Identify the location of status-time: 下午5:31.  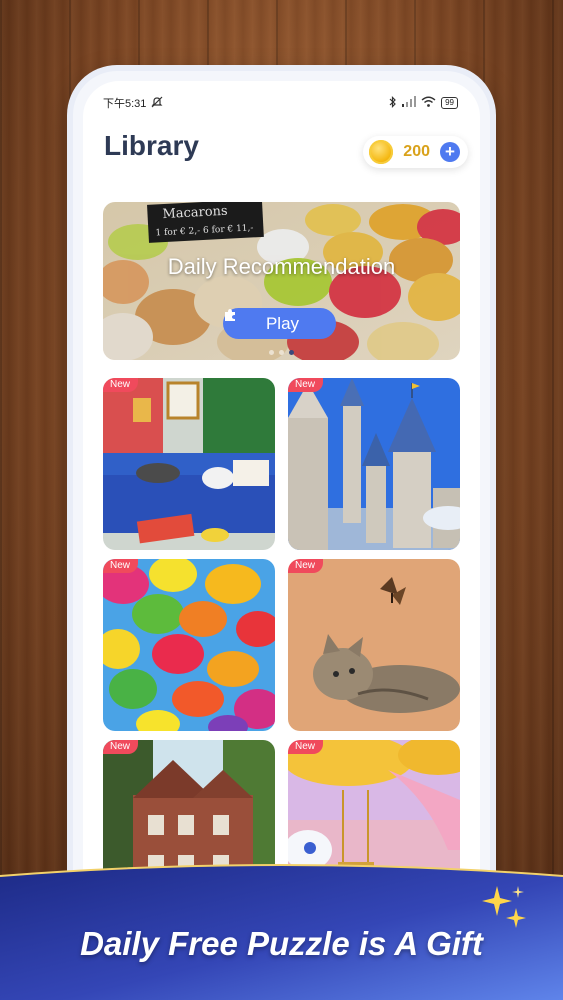
(125, 104).